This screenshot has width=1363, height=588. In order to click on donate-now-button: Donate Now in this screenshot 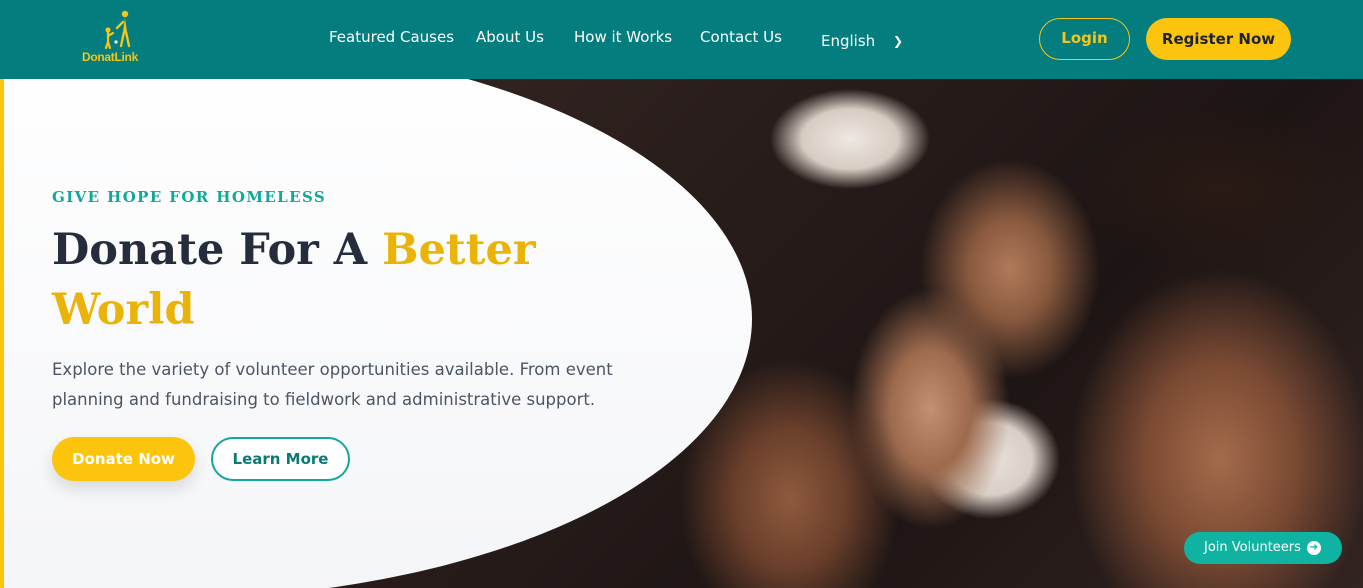, I will do `click(123, 459)`.